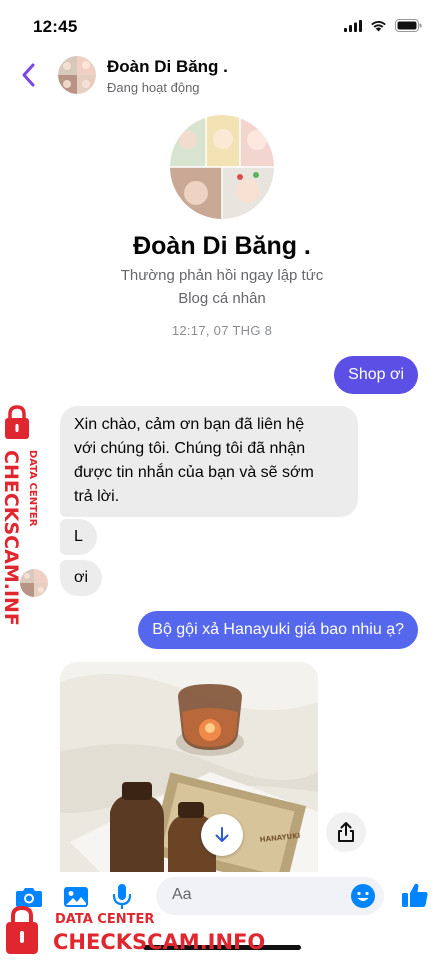 The height and width of the screenshot is (960, 444). What do you see at coordinates (378, 25) in the screenshot?
I see `wifi-icon` at bounding box center [378, 25].